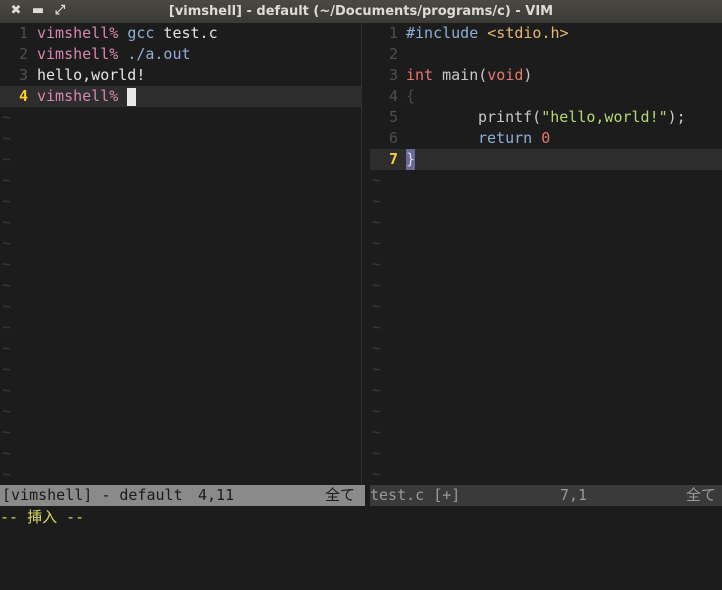 The image size is (722, 590). What do you see at coordinates (546, 138) in the screenshot?
I see `number-literal: 0` at bounding box center [546, 138].